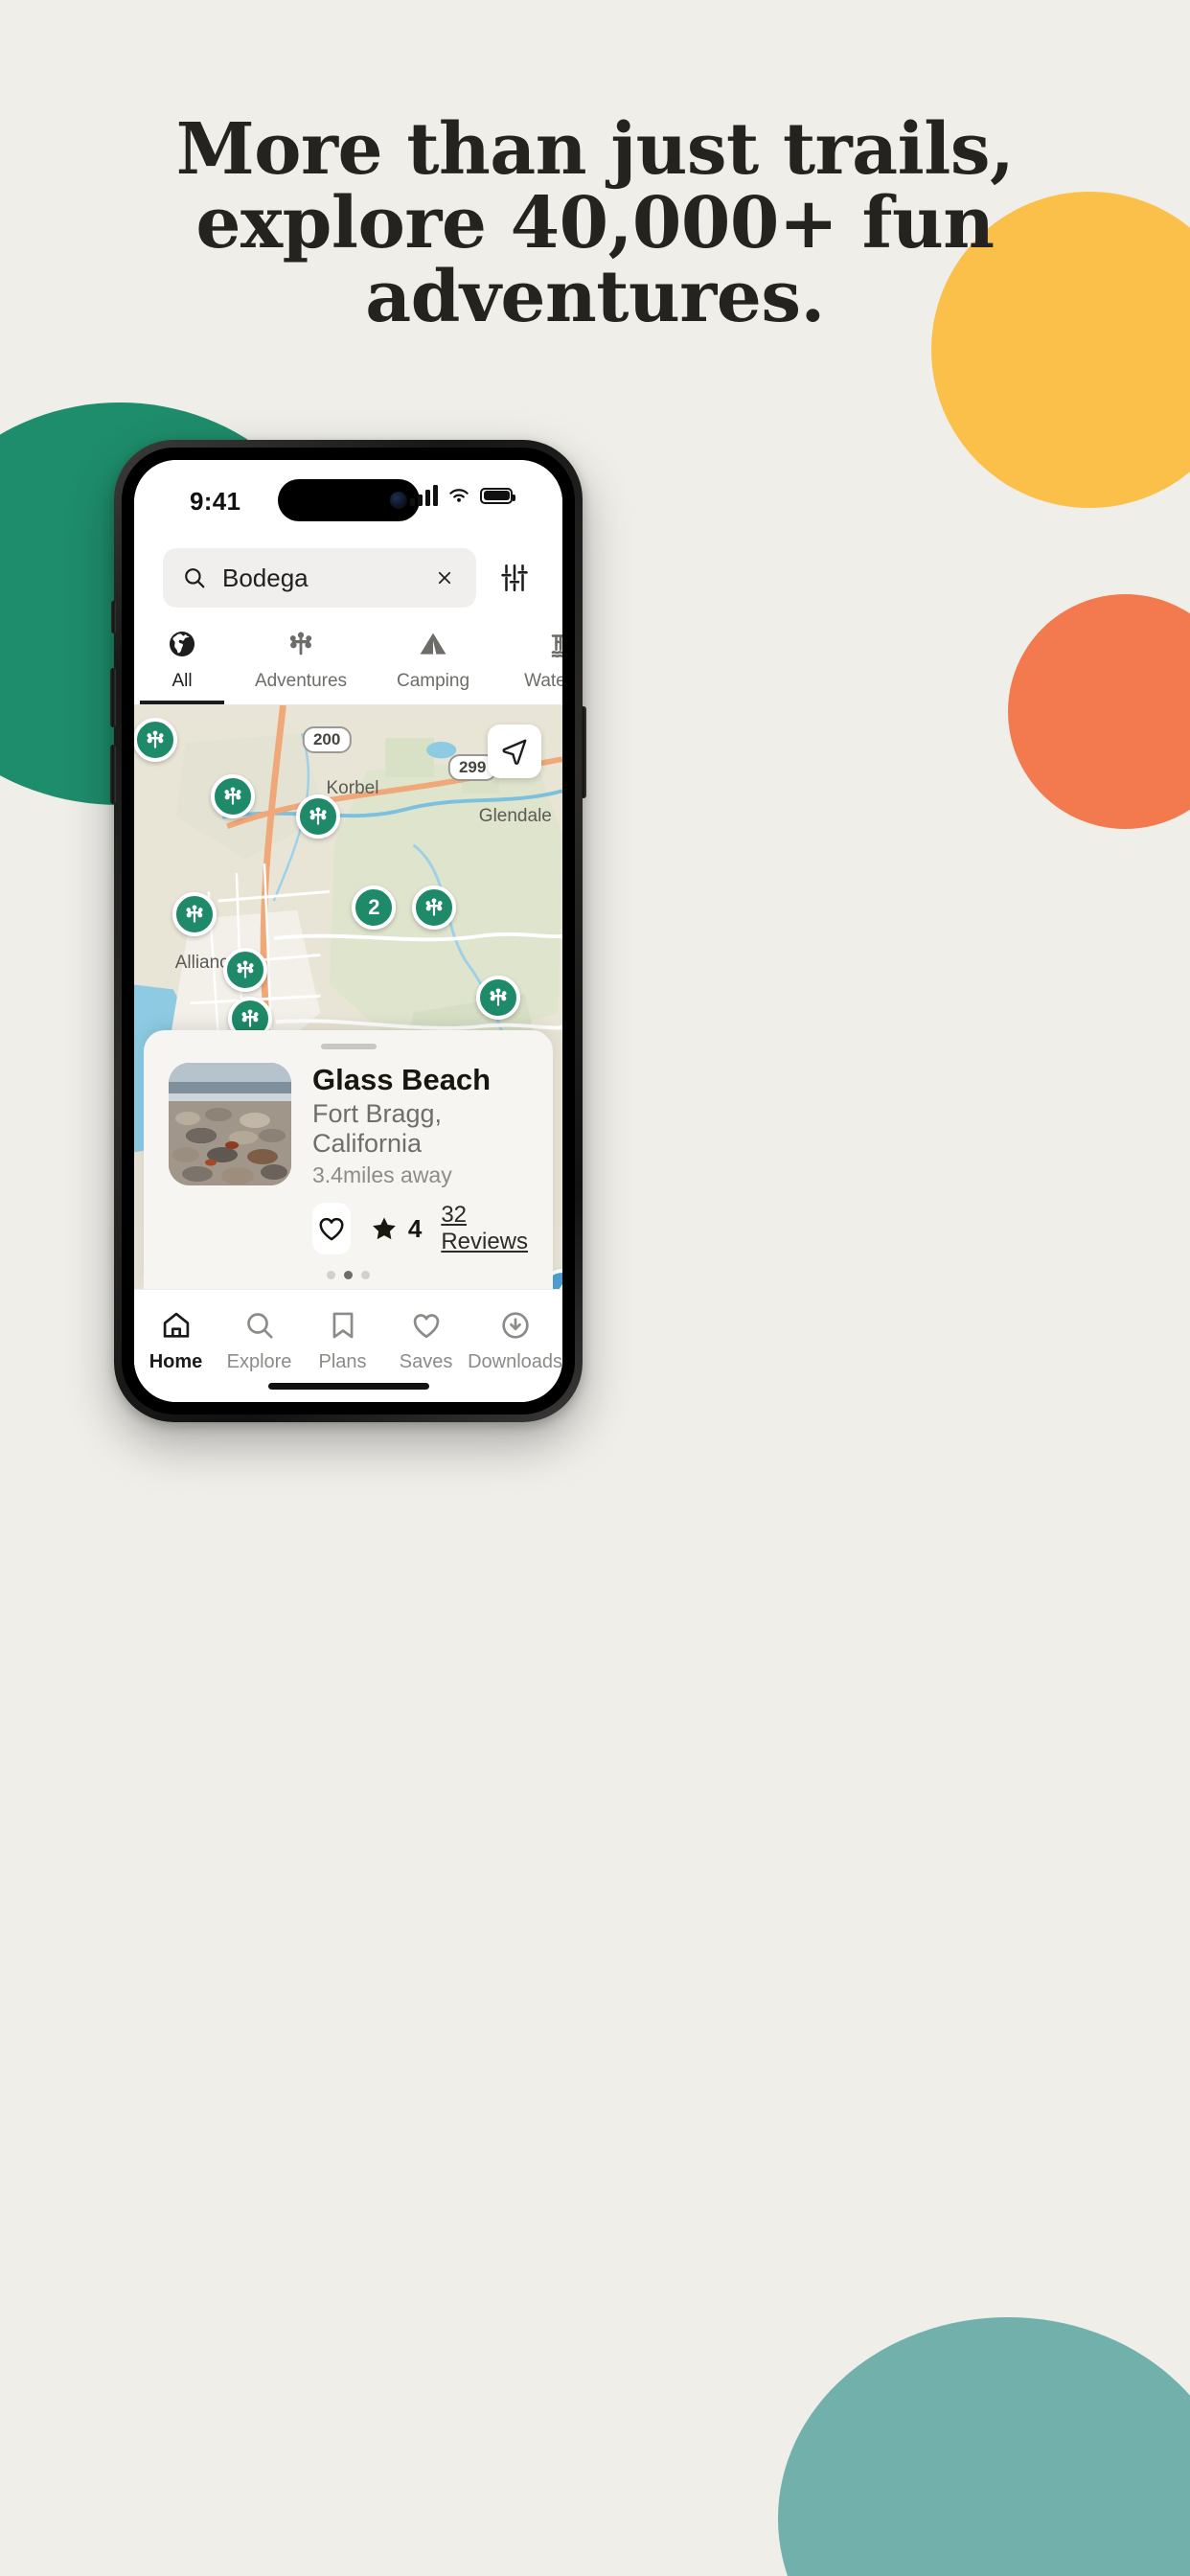  I want to click on card-drag-handle, so click(349, 1047).